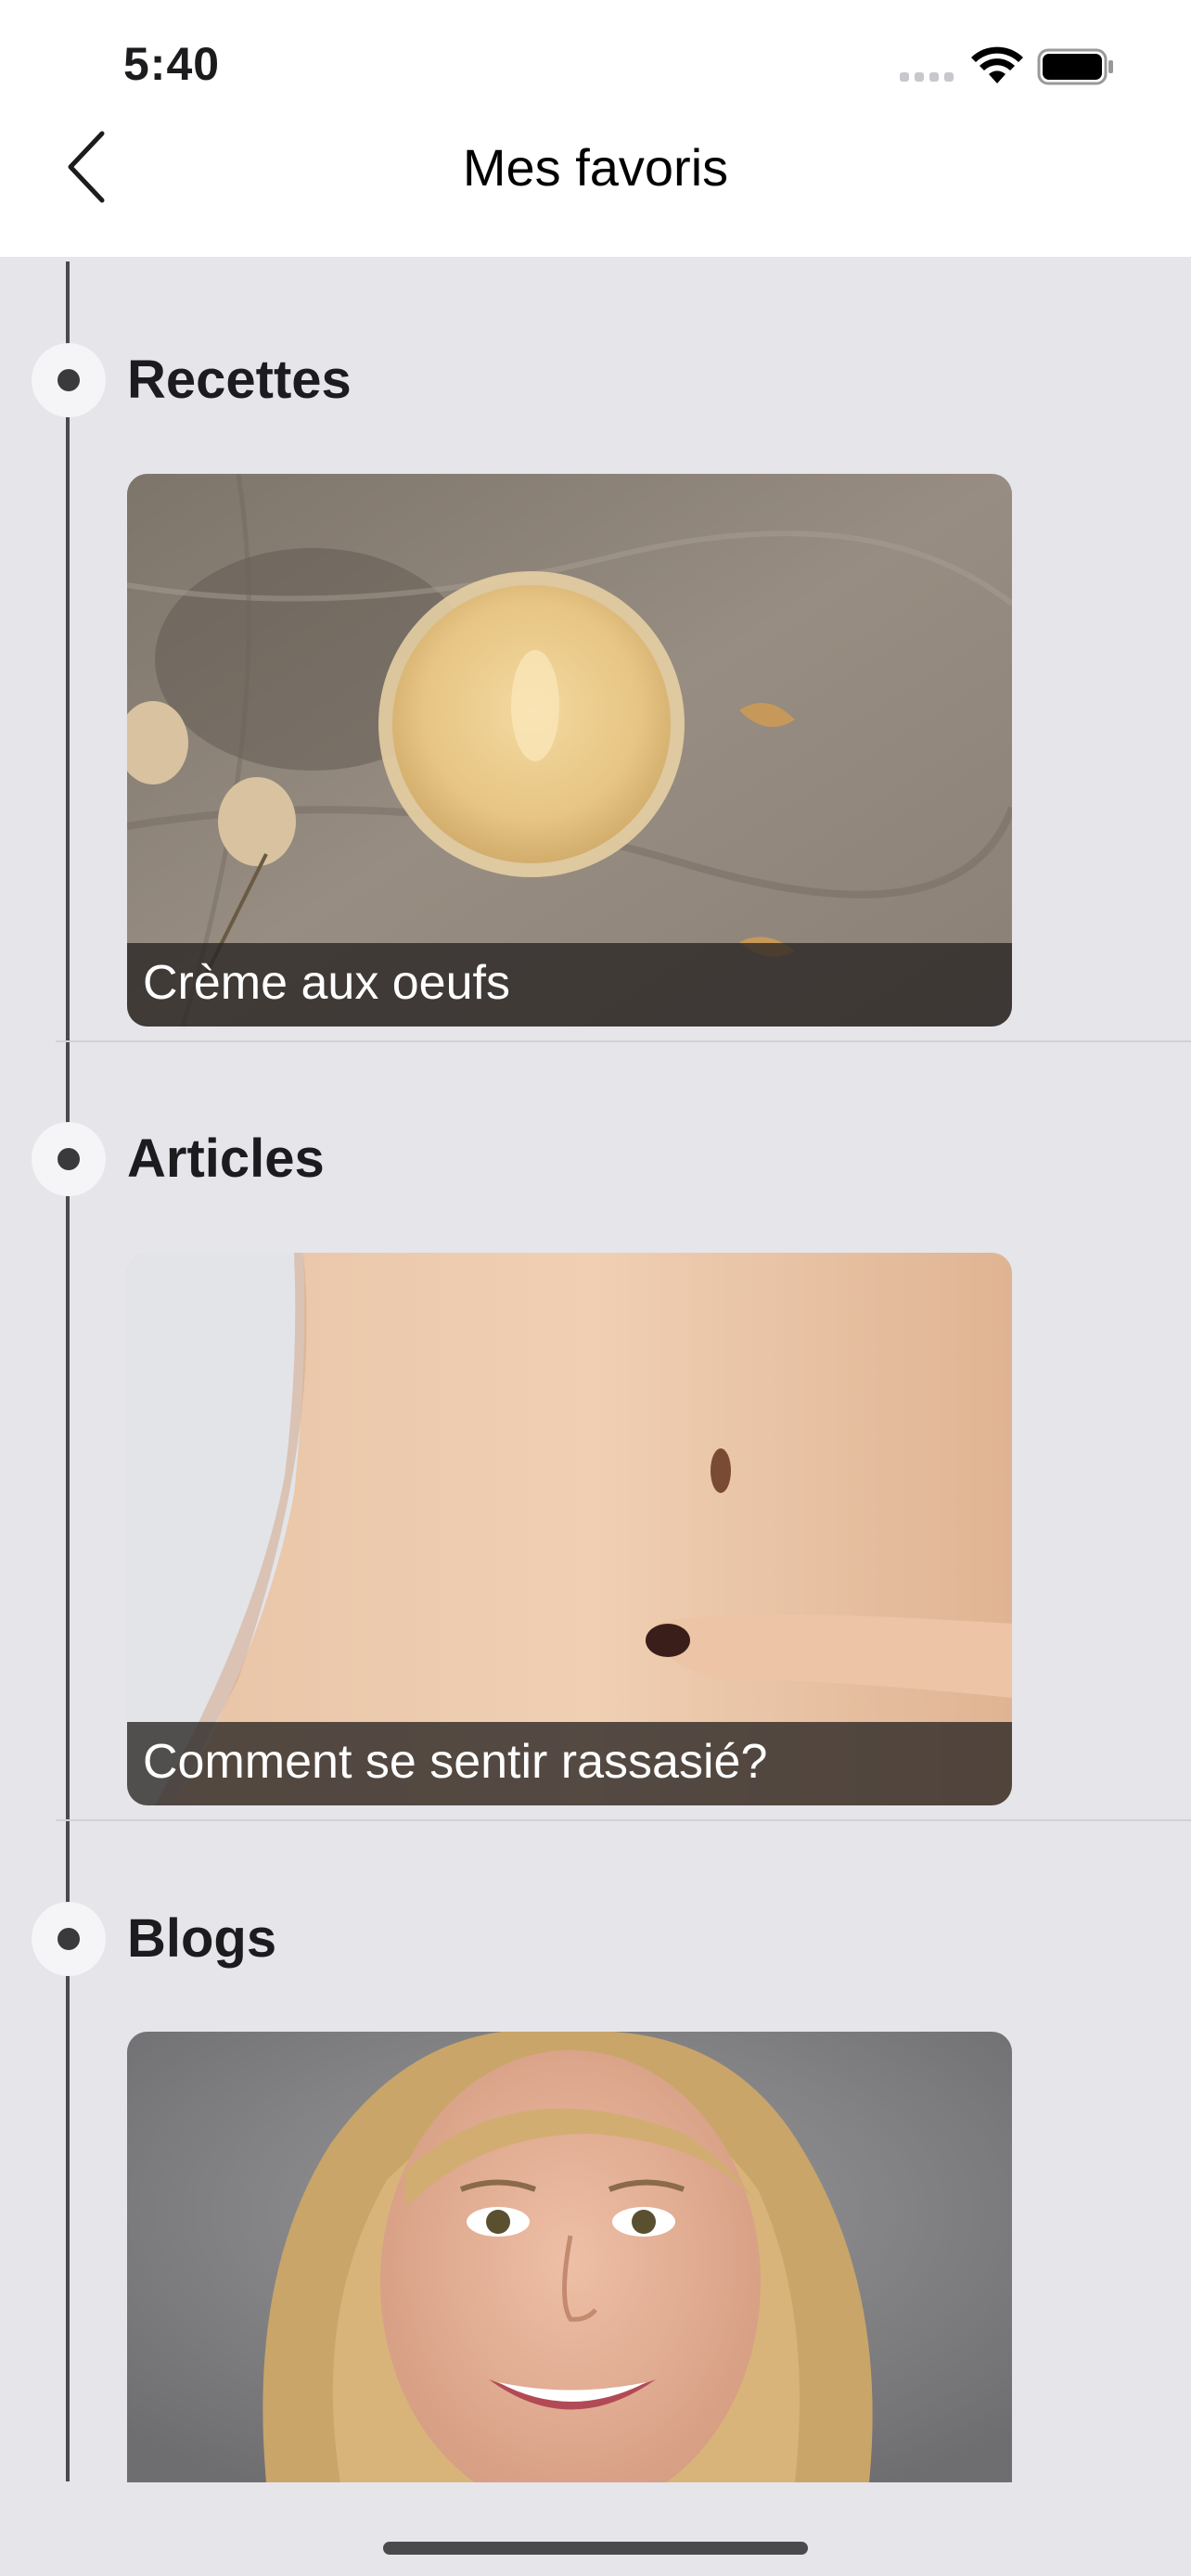  I want to click on section-title: Recettes, so click(239, 380).